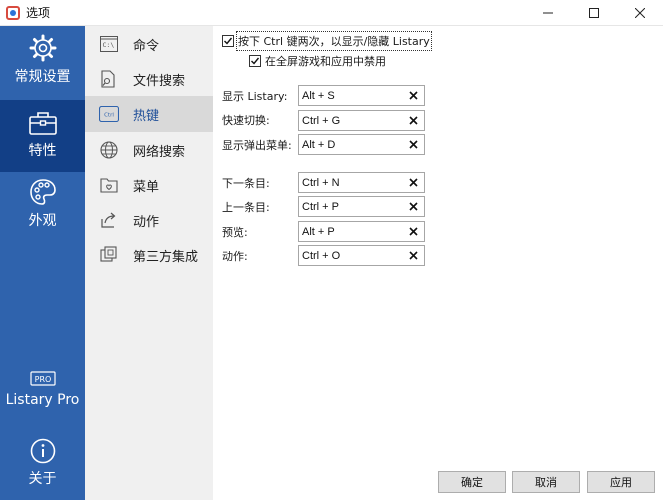 The height and width of the screenshot is (500, 663). I want to click on double-ctrl-check-box, so click(228, 41).